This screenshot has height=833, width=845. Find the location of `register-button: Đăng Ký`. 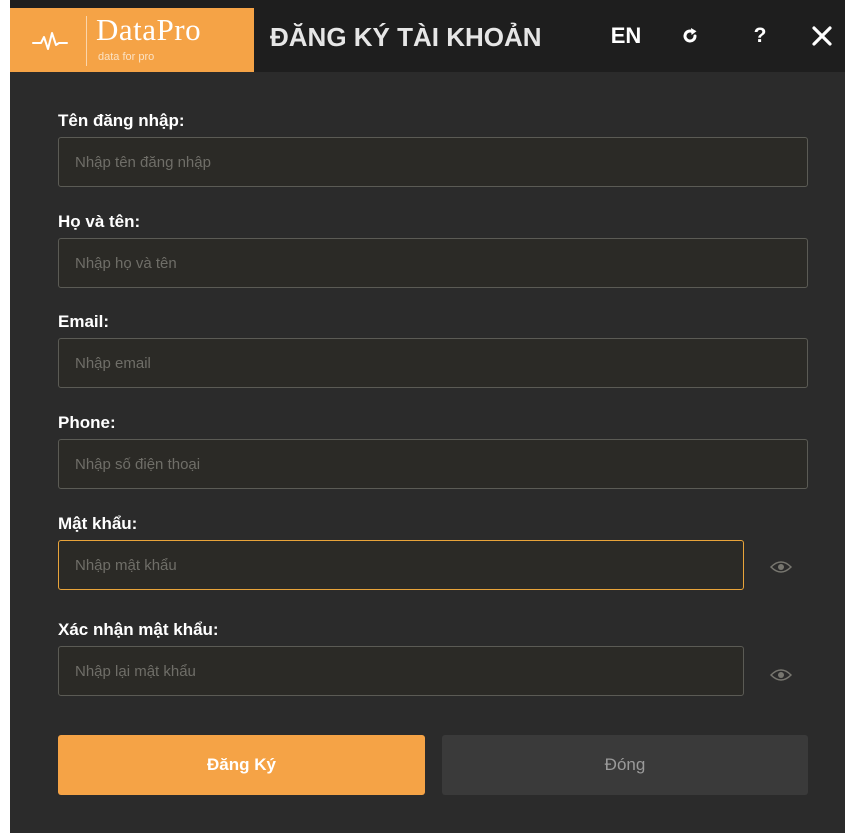

register-button: Đăng Ký is located at coordinates (241, 765).